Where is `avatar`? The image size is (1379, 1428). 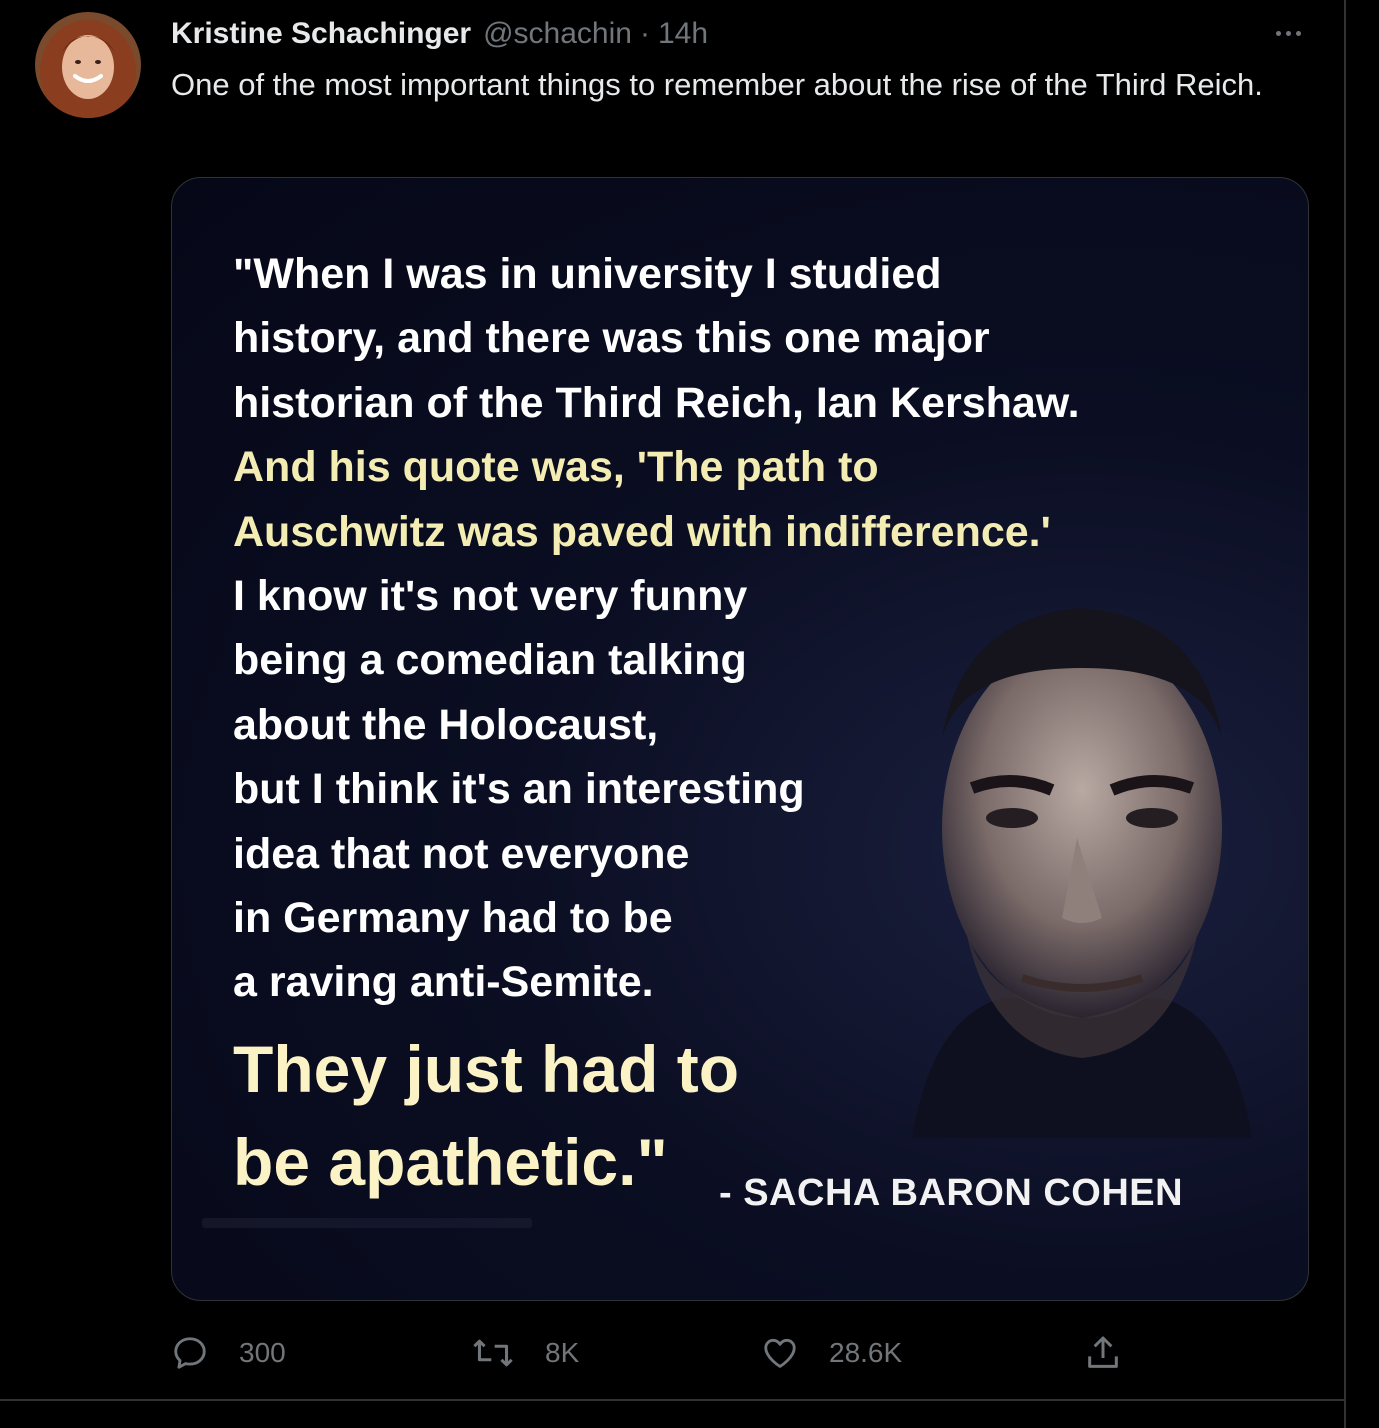
avatar is located at coordinates (88, 65).